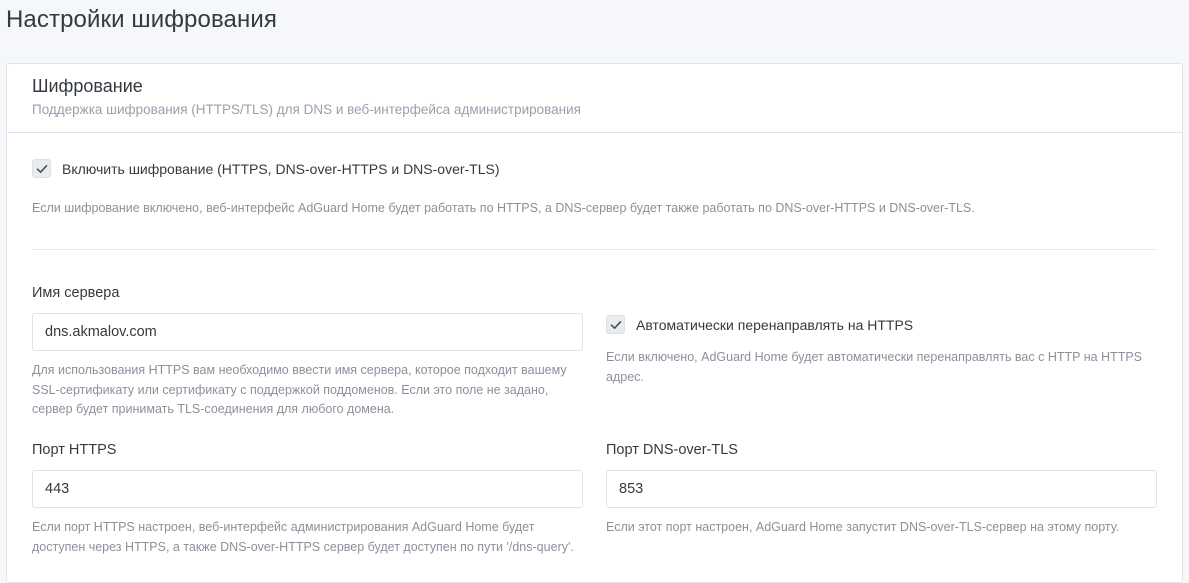  I want to click on enable-encryption-checkbox, so click(41, 168).